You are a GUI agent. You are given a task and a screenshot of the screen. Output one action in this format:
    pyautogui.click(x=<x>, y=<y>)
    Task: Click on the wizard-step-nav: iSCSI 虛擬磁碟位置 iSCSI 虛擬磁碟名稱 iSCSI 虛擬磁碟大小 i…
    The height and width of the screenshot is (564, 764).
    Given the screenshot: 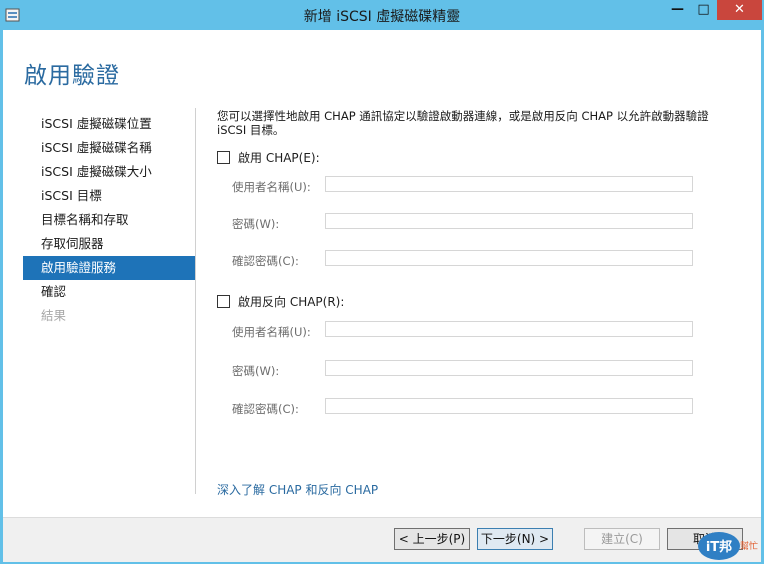 What is the action you would take?
    pyautogui.click(x=109, y=220)
    